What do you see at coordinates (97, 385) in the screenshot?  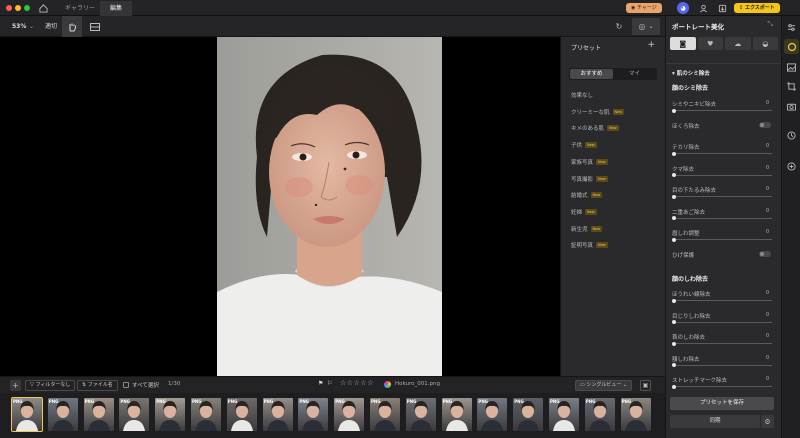 I see `sort-filename-button: ⇅ ファイル名` at bounding box center [97, 385].